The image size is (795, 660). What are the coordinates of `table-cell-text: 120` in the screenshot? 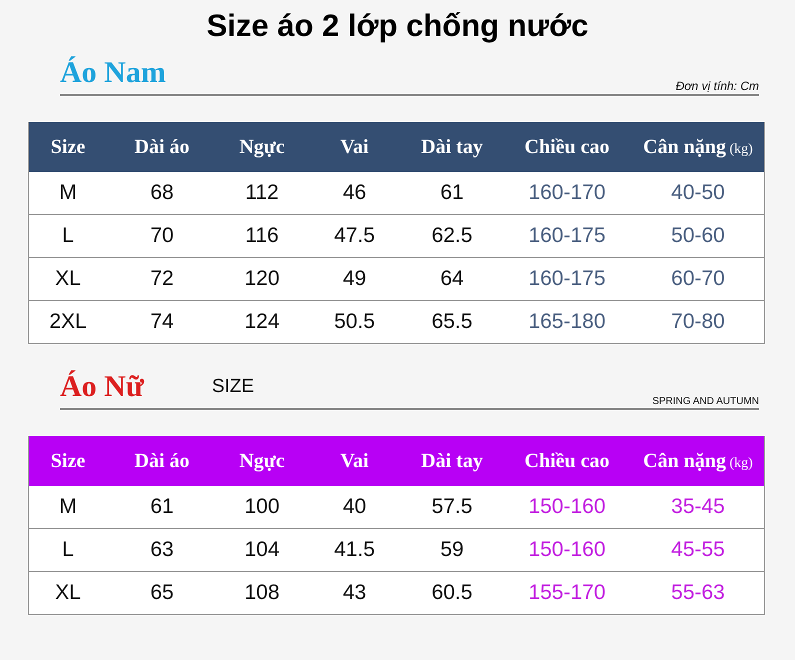 It's located at (262, 279).